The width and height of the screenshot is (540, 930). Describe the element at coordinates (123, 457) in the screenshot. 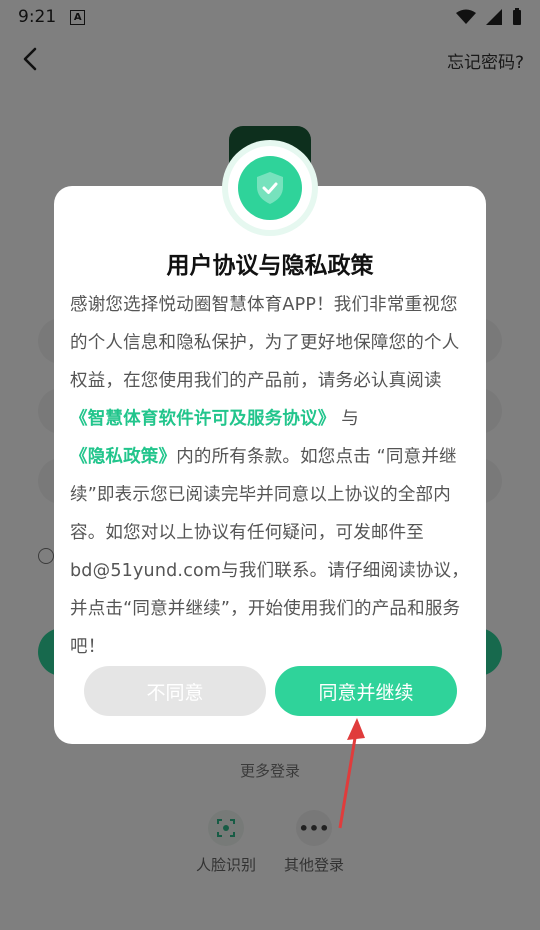

I see `privacy-policy-link: 《隐私政策》` at that location.